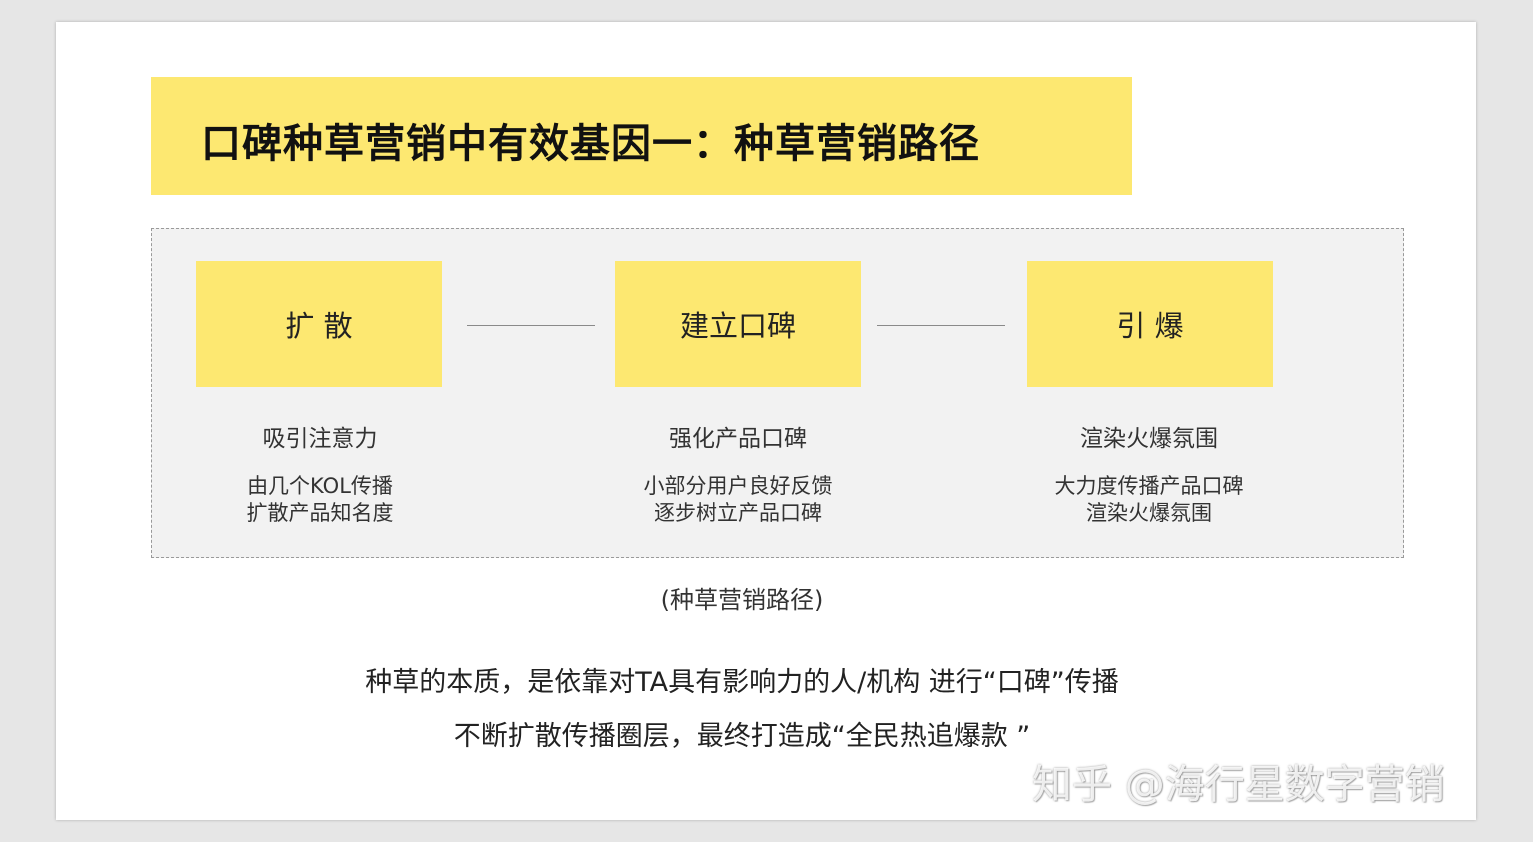 The image size is (1533, 842). What do you see at coordinates (1149, 500) in the screenshot?
I see `stage-detail: 大力度传播产品口碑 渲染火爆氛围` at bounding box center [1149, 500].